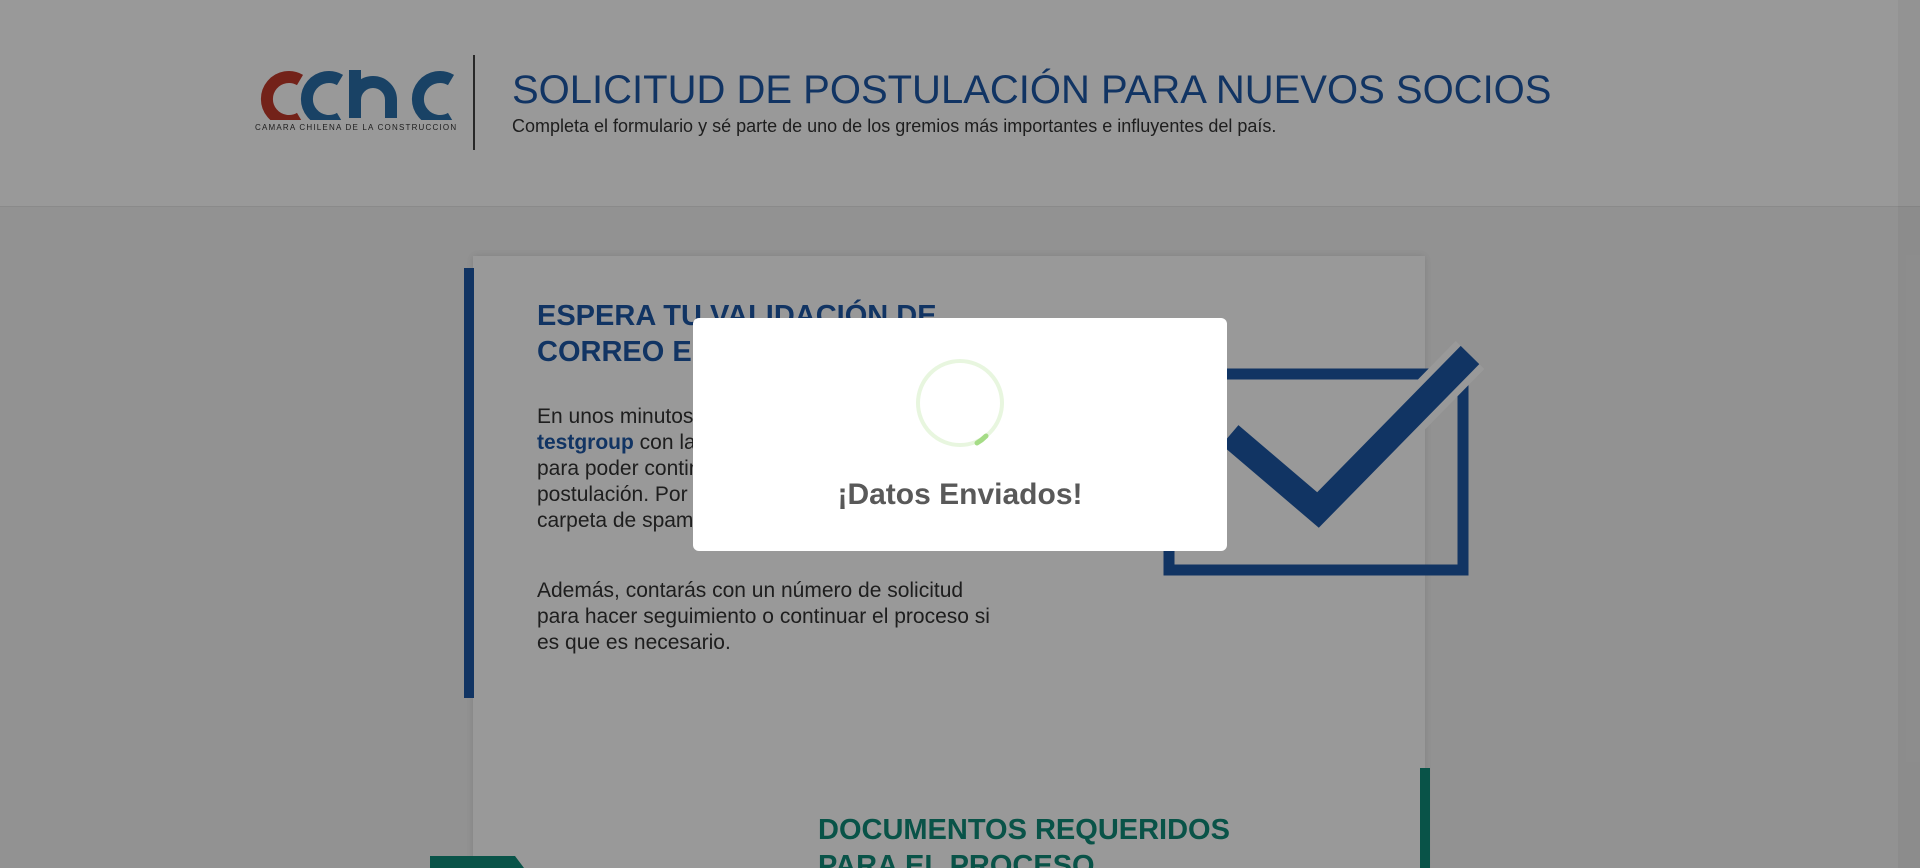 This screenshot has width=1920, height=868. Describe the element at coordinates (960, 403) in the screenshot. I see `loading-spinner-icon` at that location.